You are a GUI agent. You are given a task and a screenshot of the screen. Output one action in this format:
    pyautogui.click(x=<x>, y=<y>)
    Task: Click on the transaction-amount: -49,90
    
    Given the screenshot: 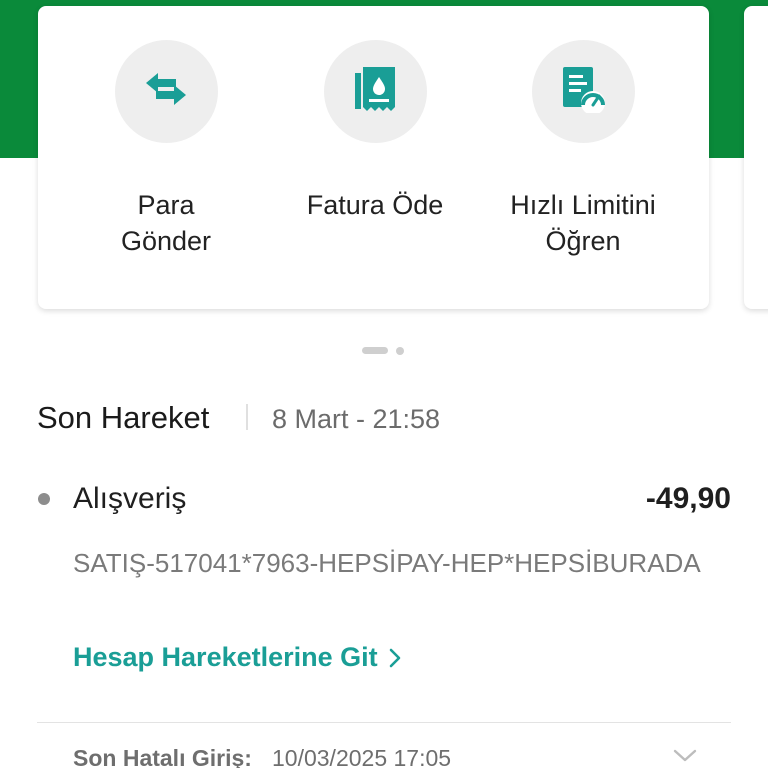 What is the action you would take?
    pyautogui.click(x=688, y=498)
    